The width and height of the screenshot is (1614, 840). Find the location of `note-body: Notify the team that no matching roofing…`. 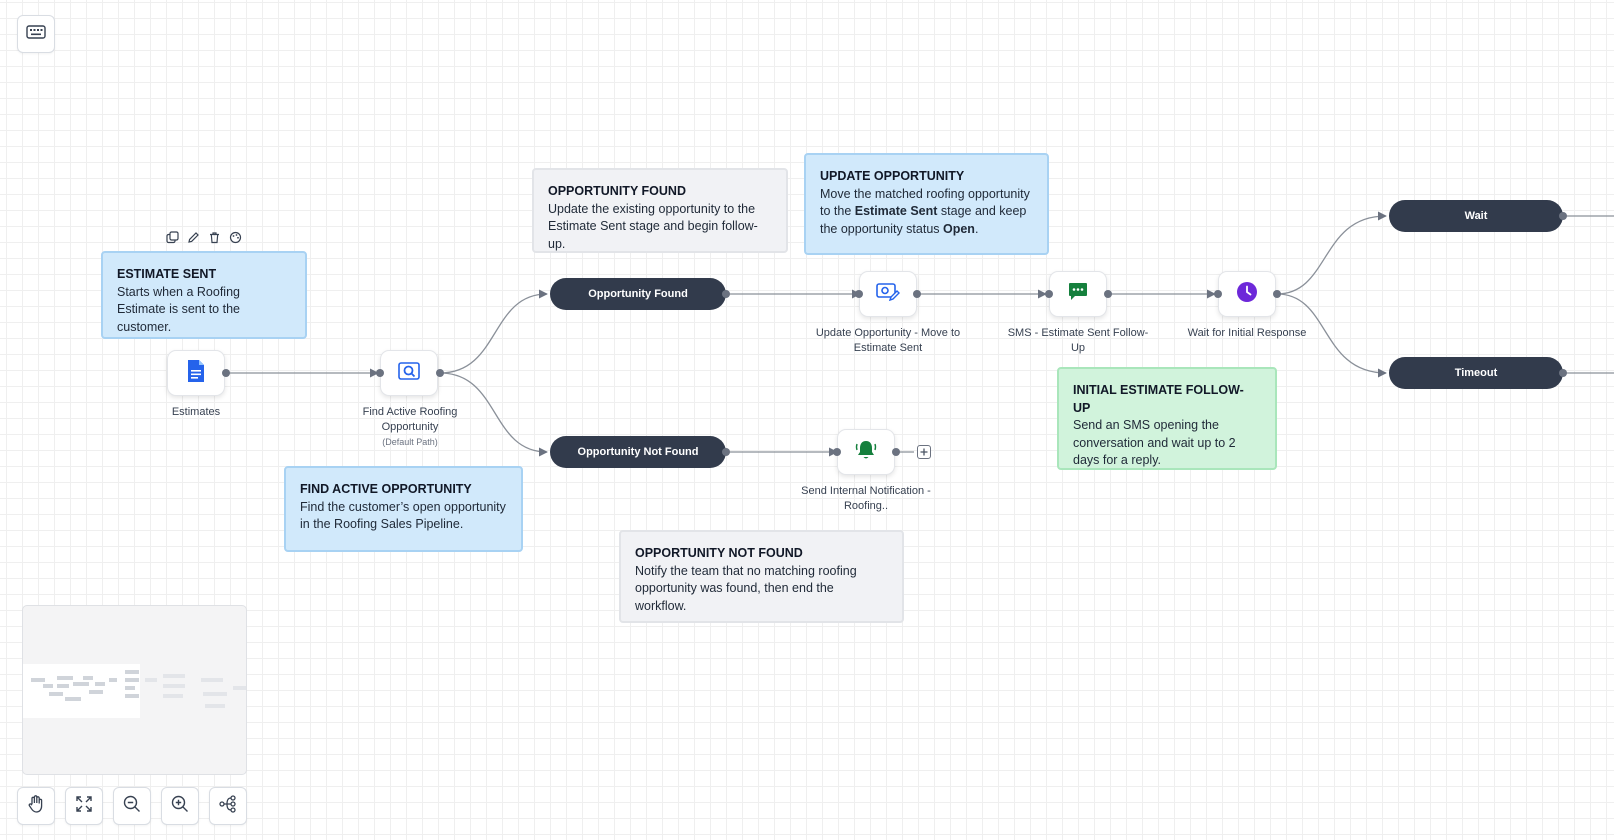

note-body: Notify the team that no matching roofing… is located at coordinates (746, 588).